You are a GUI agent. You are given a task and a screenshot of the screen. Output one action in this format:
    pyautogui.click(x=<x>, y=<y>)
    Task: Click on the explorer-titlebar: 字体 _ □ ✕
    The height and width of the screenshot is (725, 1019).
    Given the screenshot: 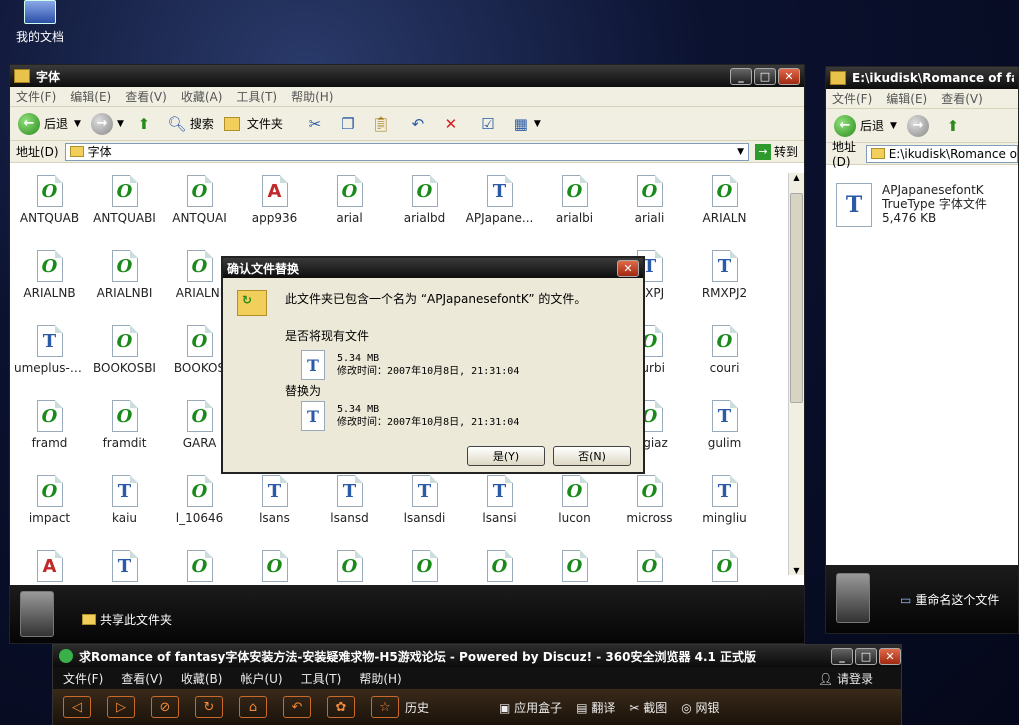 What is the action you would take?
    pyautogui.click(x=407, y=76)
    